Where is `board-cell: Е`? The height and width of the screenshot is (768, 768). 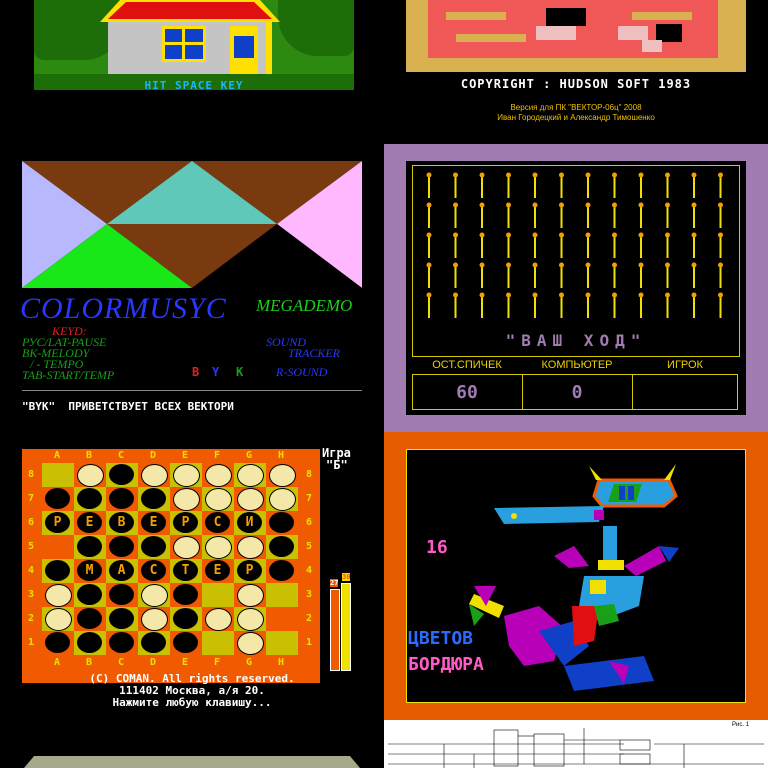
board-cell: Е is located at coordinates (90, 523).